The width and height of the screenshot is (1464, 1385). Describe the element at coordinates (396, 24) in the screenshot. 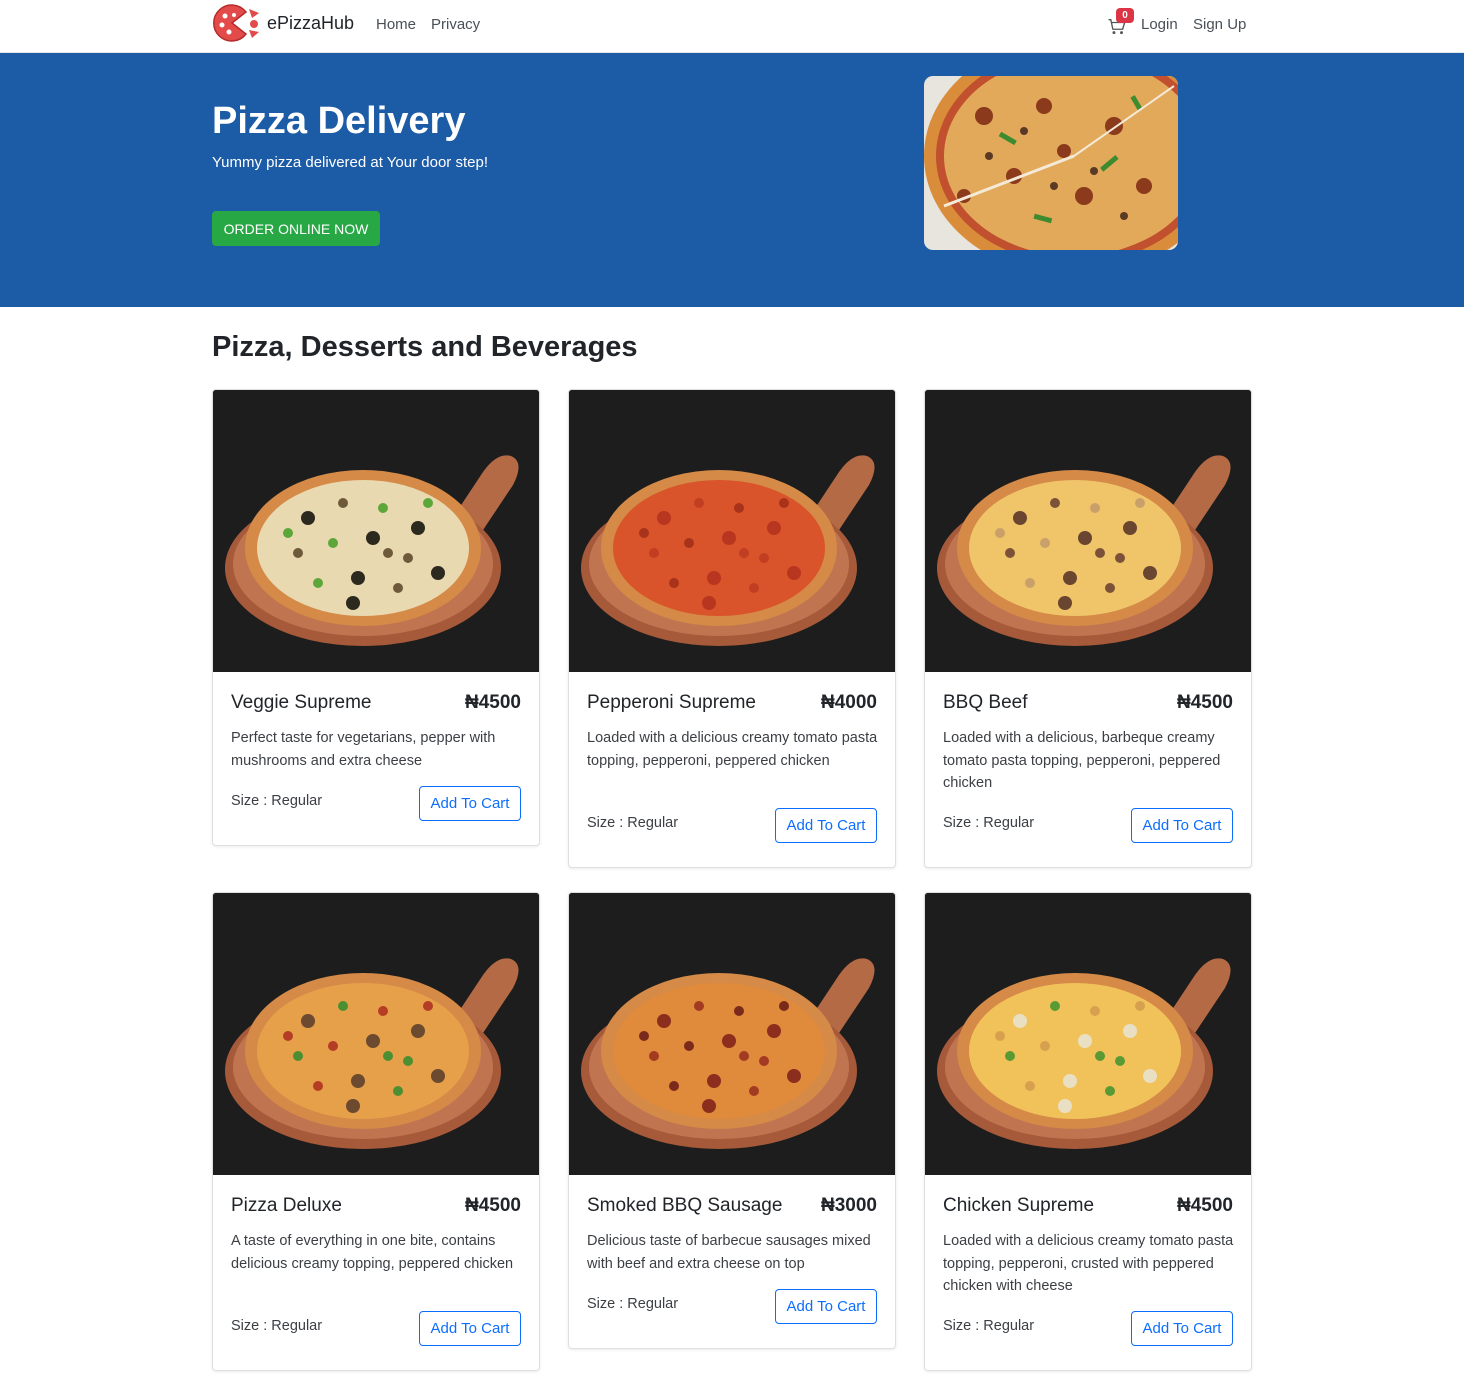

I see `nav-link-home: Home` at that location.